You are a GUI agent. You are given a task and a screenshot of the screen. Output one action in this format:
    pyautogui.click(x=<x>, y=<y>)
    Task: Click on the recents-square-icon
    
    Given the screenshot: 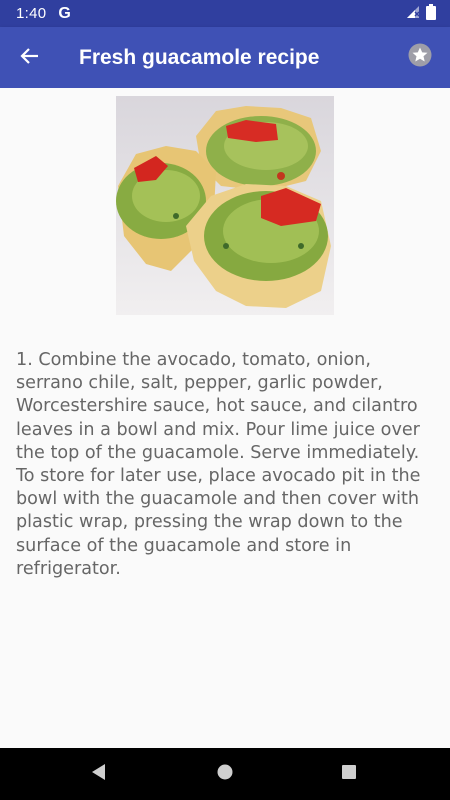 What is the action you would take?
    pyautogui.click(x=349, y=774)
    